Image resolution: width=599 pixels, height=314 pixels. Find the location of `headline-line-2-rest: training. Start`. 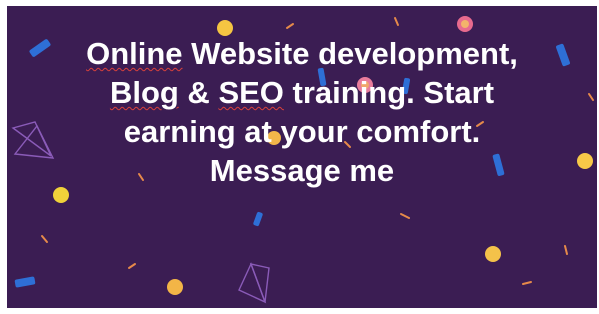

headline-line-2-rest: training. Start is located at coordinates (389, 92).